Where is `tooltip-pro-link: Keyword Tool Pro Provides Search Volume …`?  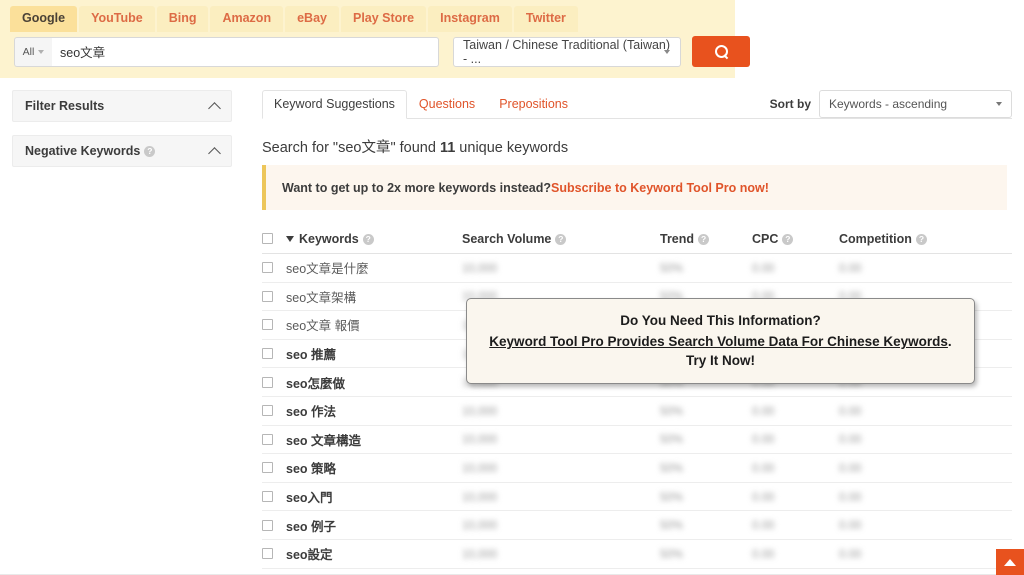
tooltip-pro-link: Keyword Tool Pro Provides Search Volume … is located at coordinates (718, 341).